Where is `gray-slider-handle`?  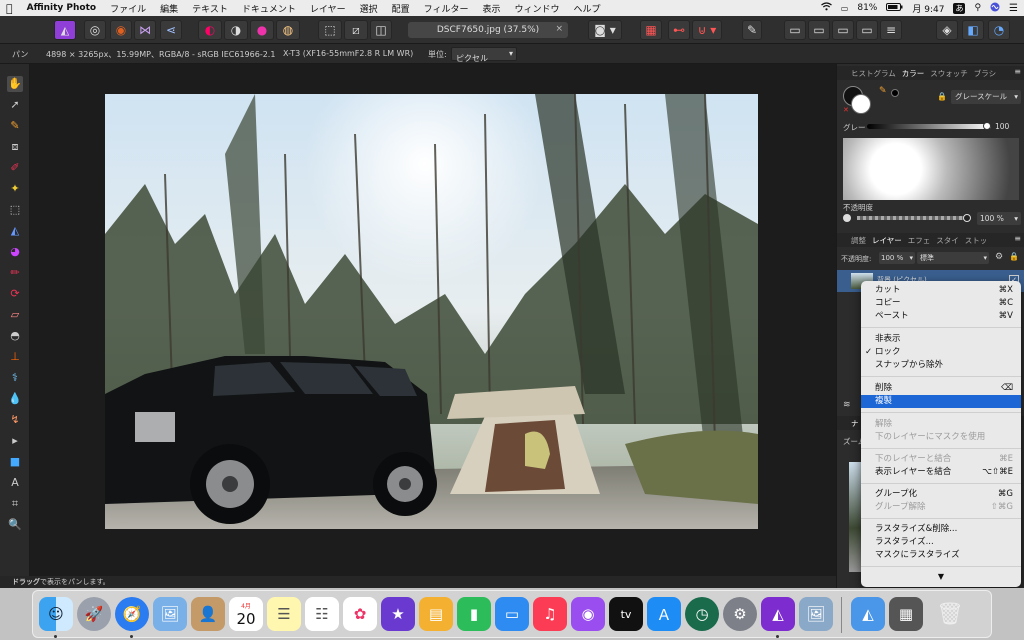 gray-slider-handle is located at coordinates (987, 126).